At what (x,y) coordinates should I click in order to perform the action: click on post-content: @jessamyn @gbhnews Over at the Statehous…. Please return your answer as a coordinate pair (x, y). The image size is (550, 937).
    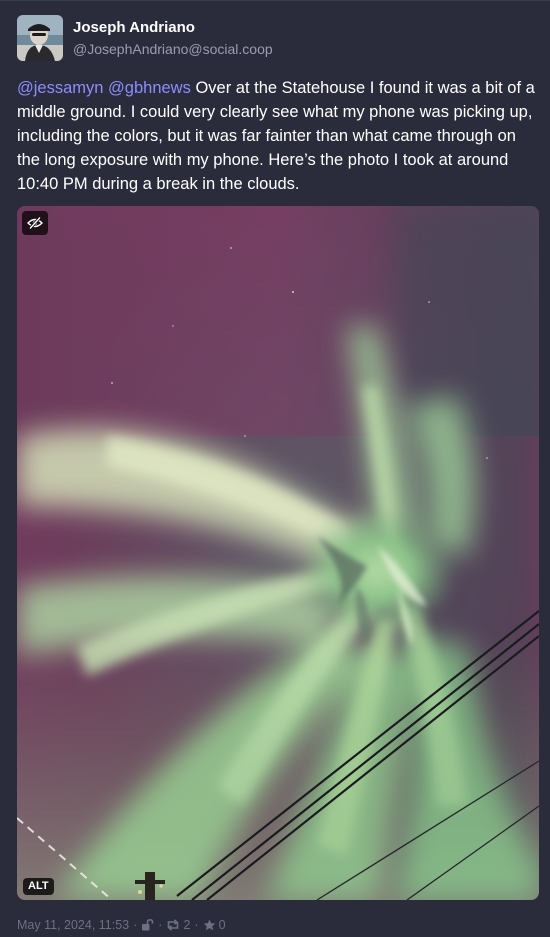
    Looking at the image, I should click on (277, 136).